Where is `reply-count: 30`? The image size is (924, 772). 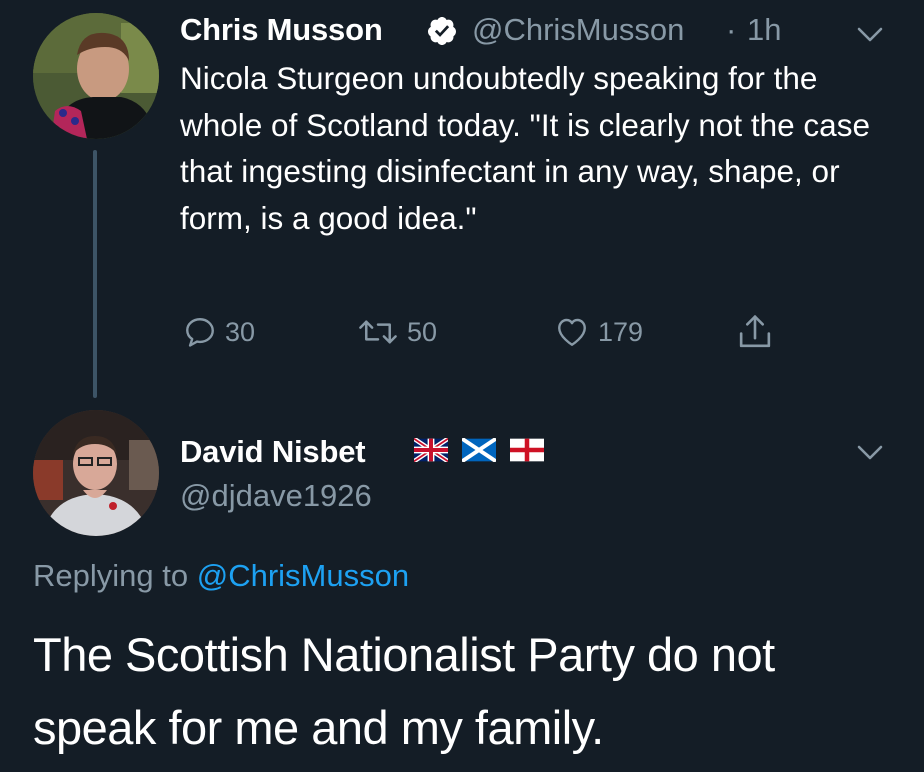 reply-count: 30 is located at coordinates (240, 331).